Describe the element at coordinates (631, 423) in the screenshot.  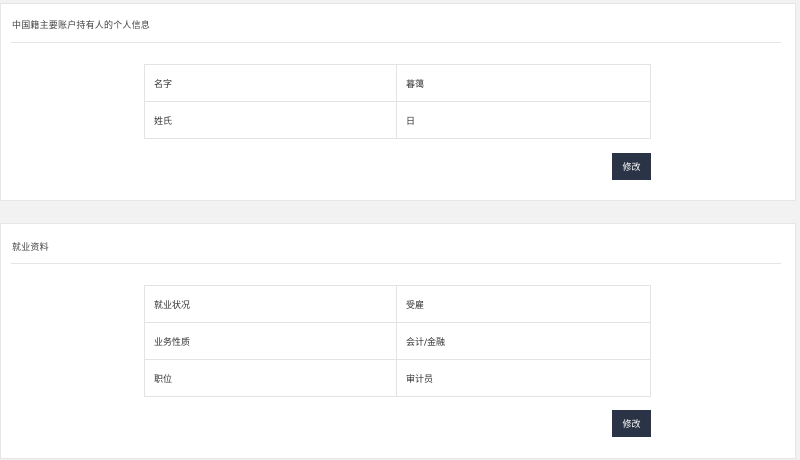
I see `edit-employment-info-button: 修改` at that location.